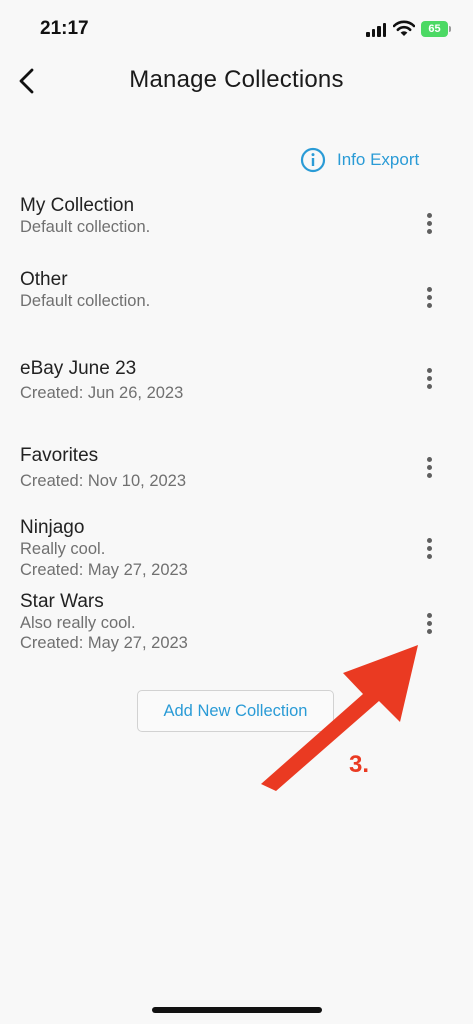  I want to click on collection-item: eBay June 23 Created: Jun 26, 2023, so click(236, 380).